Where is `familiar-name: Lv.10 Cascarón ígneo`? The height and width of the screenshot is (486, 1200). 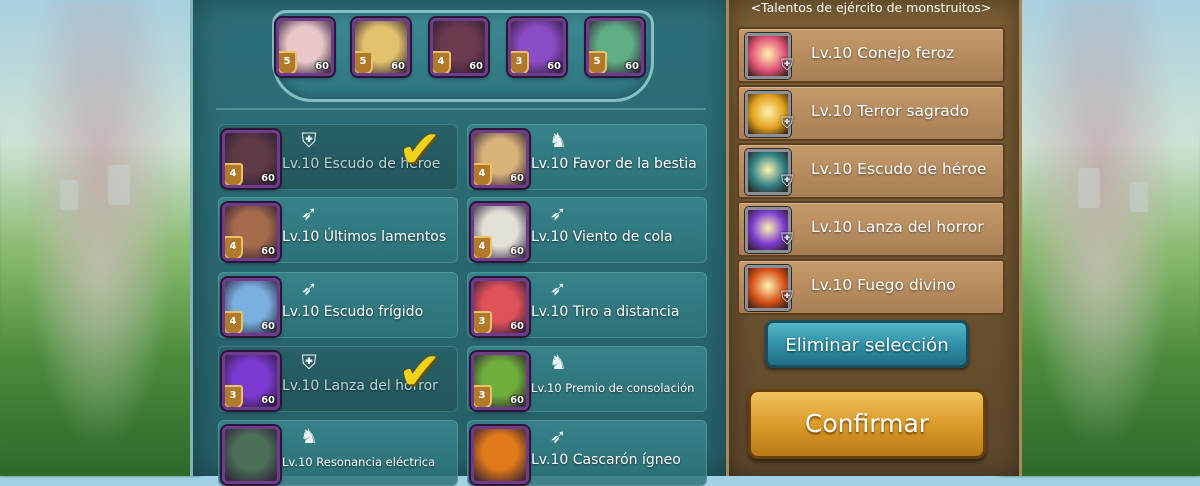 familiar-name: Lv.10 Cascarón ígneo is located at coordinates (606, 460).